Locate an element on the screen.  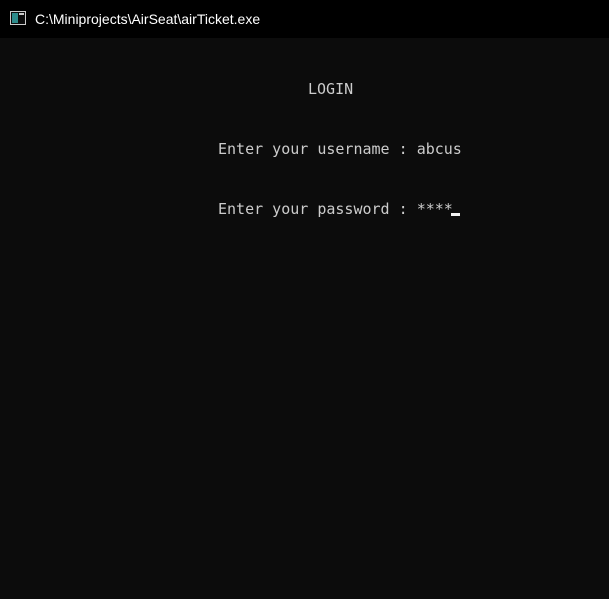
username-prompt: Enter your username : is located at coordinates (317, 149).